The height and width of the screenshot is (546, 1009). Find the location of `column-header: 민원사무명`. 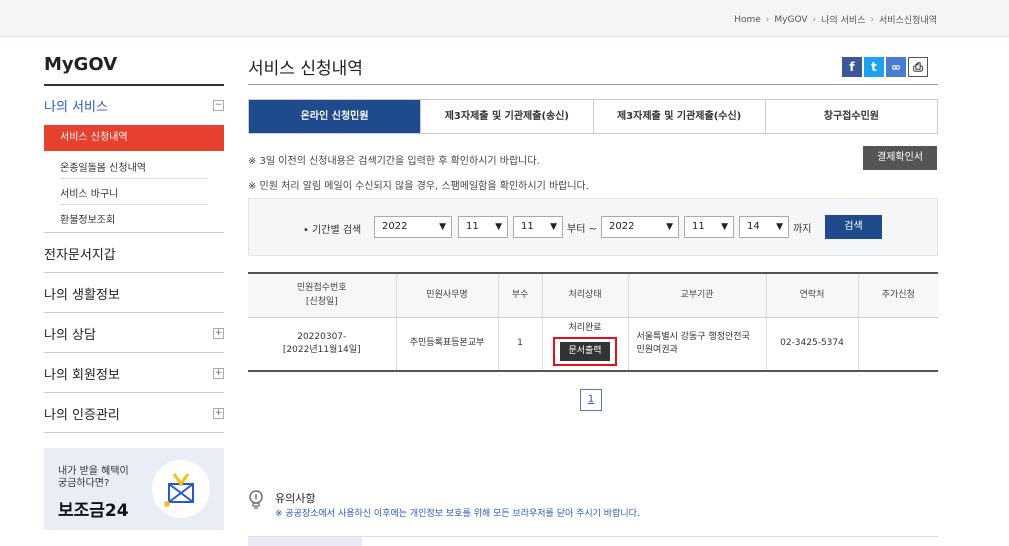

column-header: 민원사무명 is located at coordinates (446, 295).